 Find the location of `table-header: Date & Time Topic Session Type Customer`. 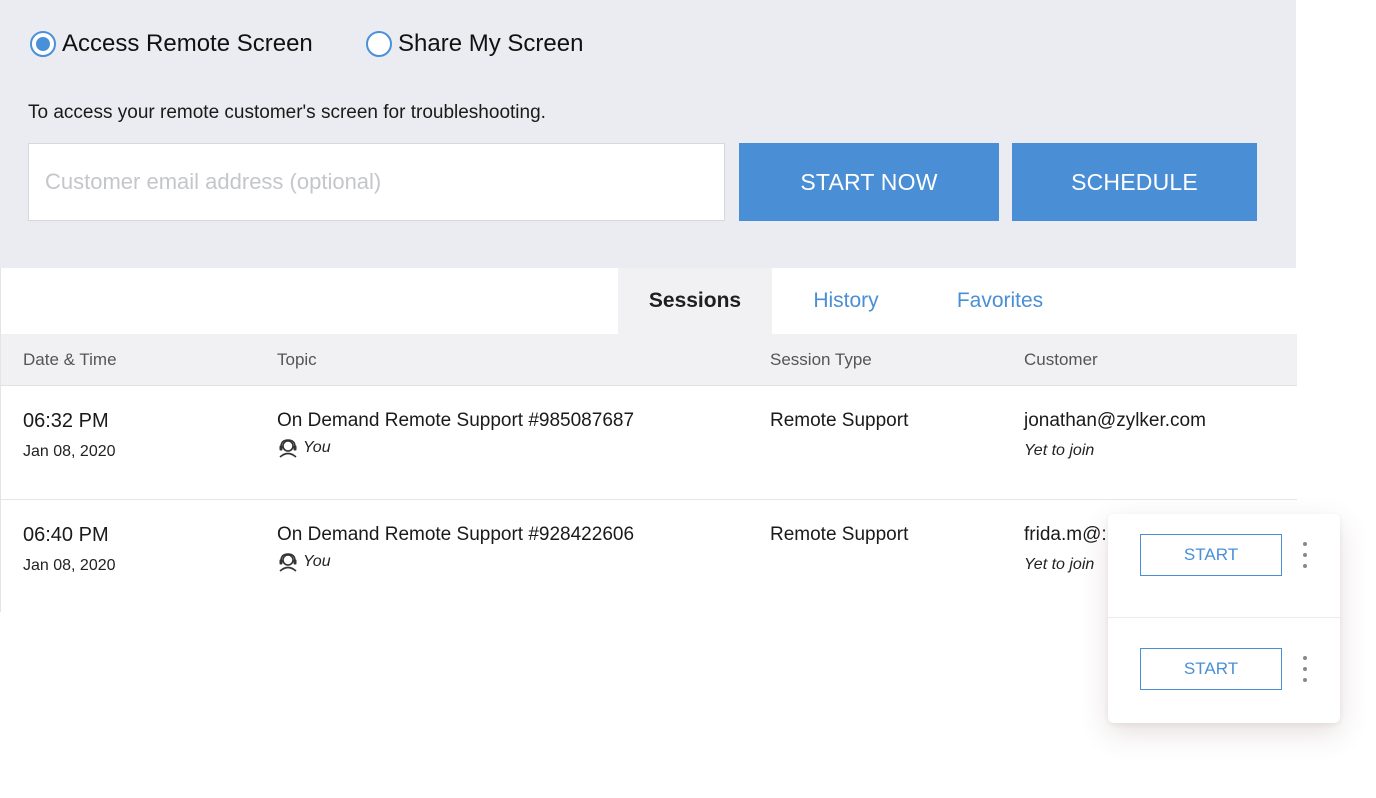

table-header: Date & Time Topic Session Type Customer is located at coordinates (649, 360).